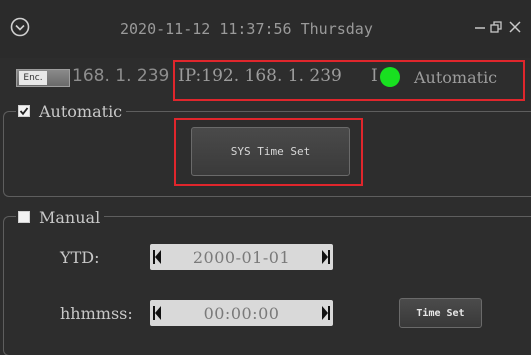 Image resolution: width=531 pixels, height=355 pixels. I want to click on ytd-date-spinner: 2000-01-01, so click(241, 257).